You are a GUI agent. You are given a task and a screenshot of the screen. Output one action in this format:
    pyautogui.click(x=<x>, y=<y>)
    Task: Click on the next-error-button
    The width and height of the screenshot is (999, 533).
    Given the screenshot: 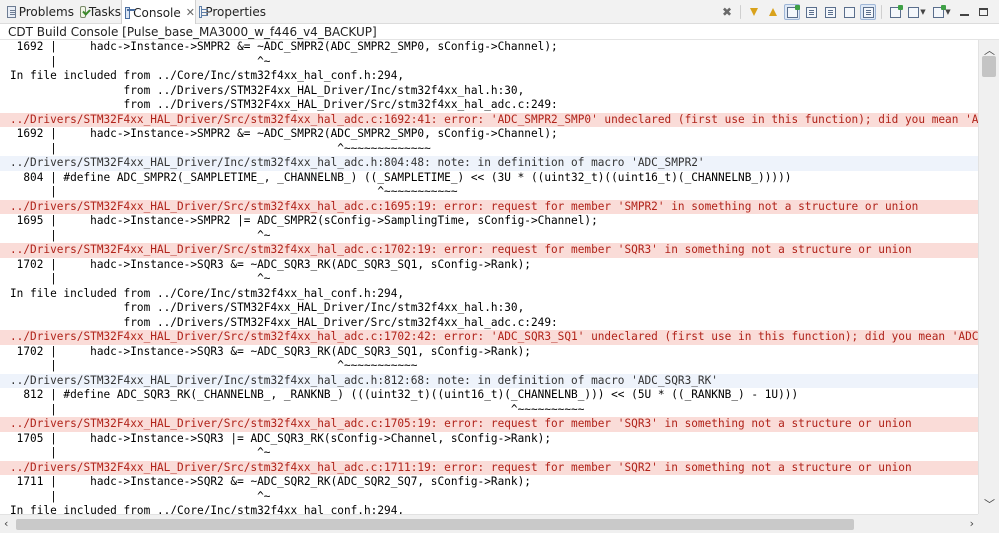 What is the action you would take?
    pyautogui.click(x=754, y=12)
    